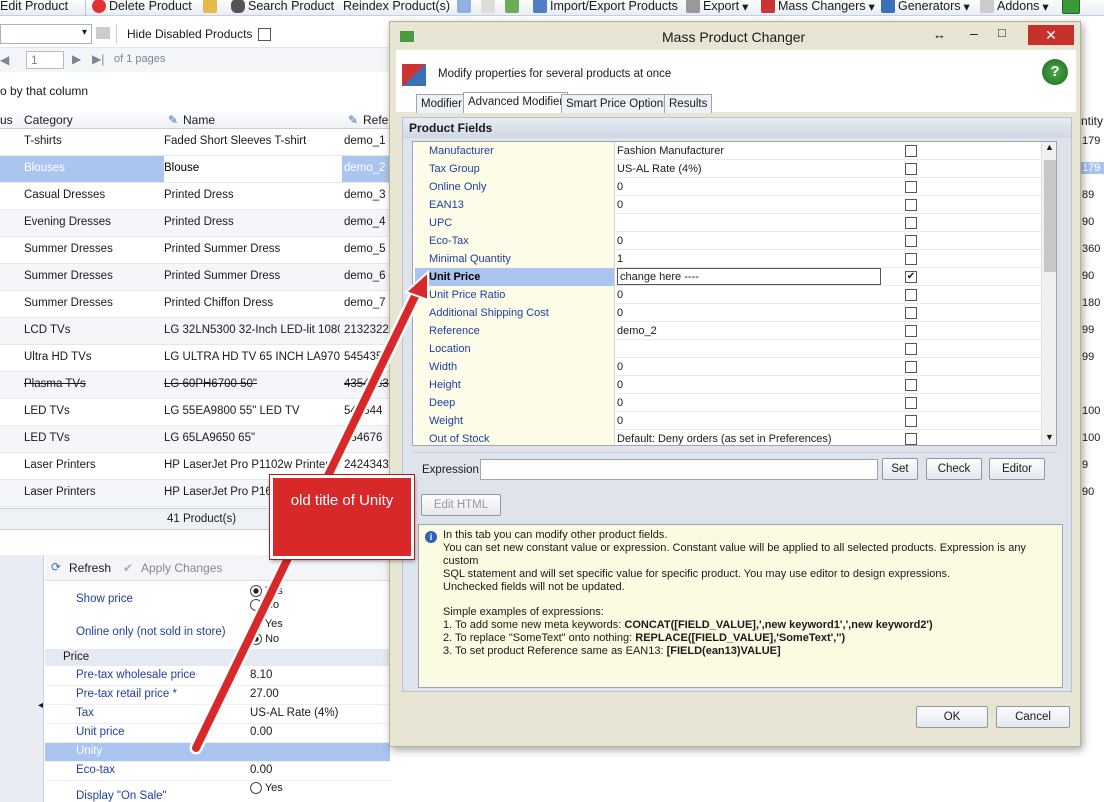 Image resolution: width=1104 pixels, height=802 pixels. What do you see at coordinates (342, 517) in the screenshot?
I see `annotation-callout: old title of Unity` at bounding box center [342, 517].